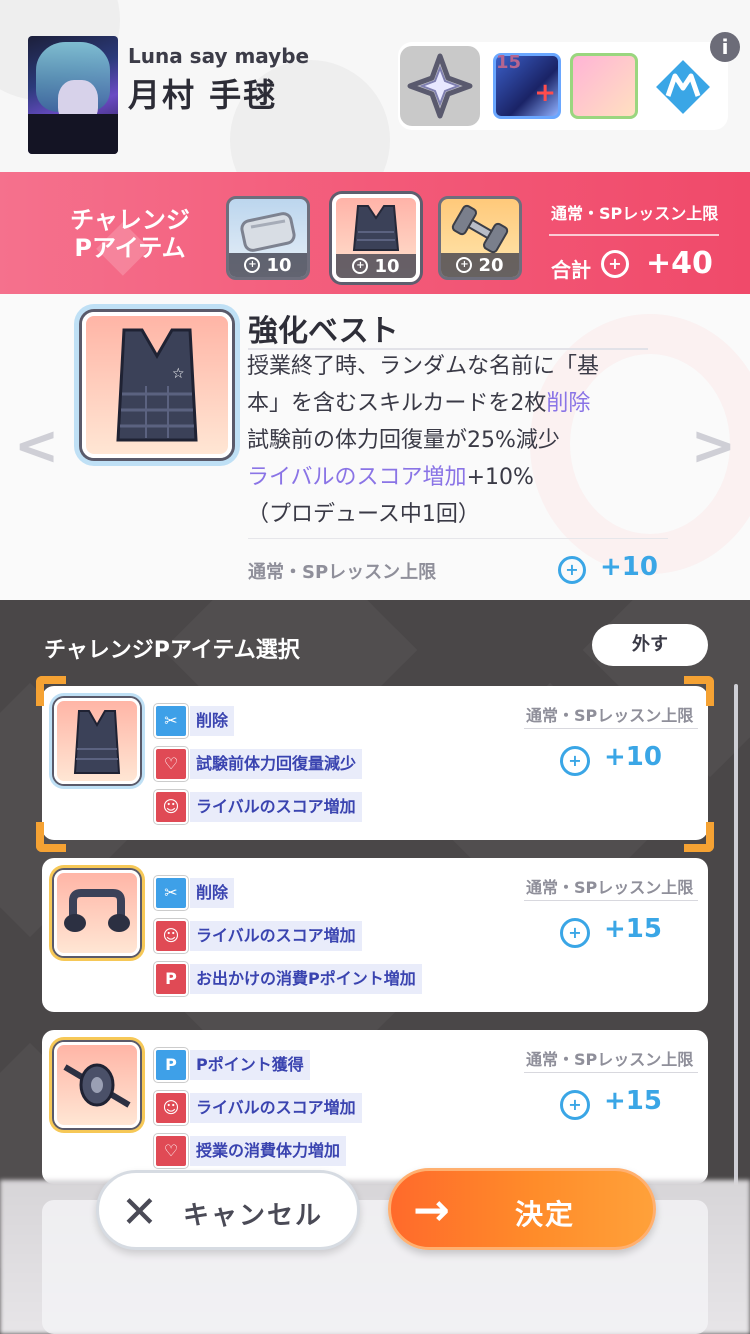 This screenshot has width=750, height=1334. What do you see at coordinates (629, 567) in the screenshot?
I see `detail-value: +10` at bounding box center [629, 567].